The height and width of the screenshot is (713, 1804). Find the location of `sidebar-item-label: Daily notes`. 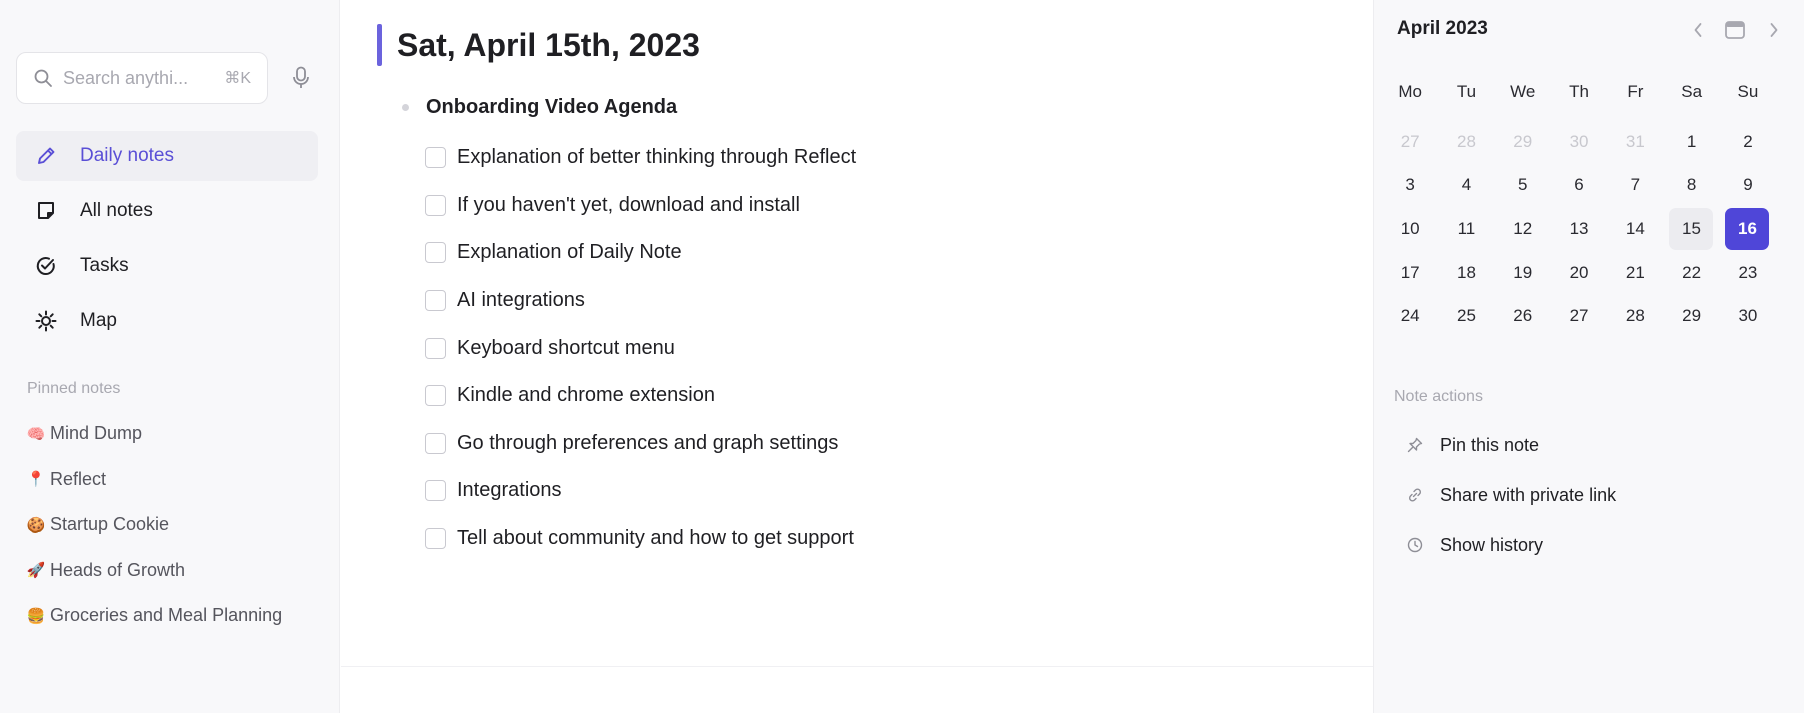

sidebar-item-label: Daily notes is located at coordinates (127, 155).